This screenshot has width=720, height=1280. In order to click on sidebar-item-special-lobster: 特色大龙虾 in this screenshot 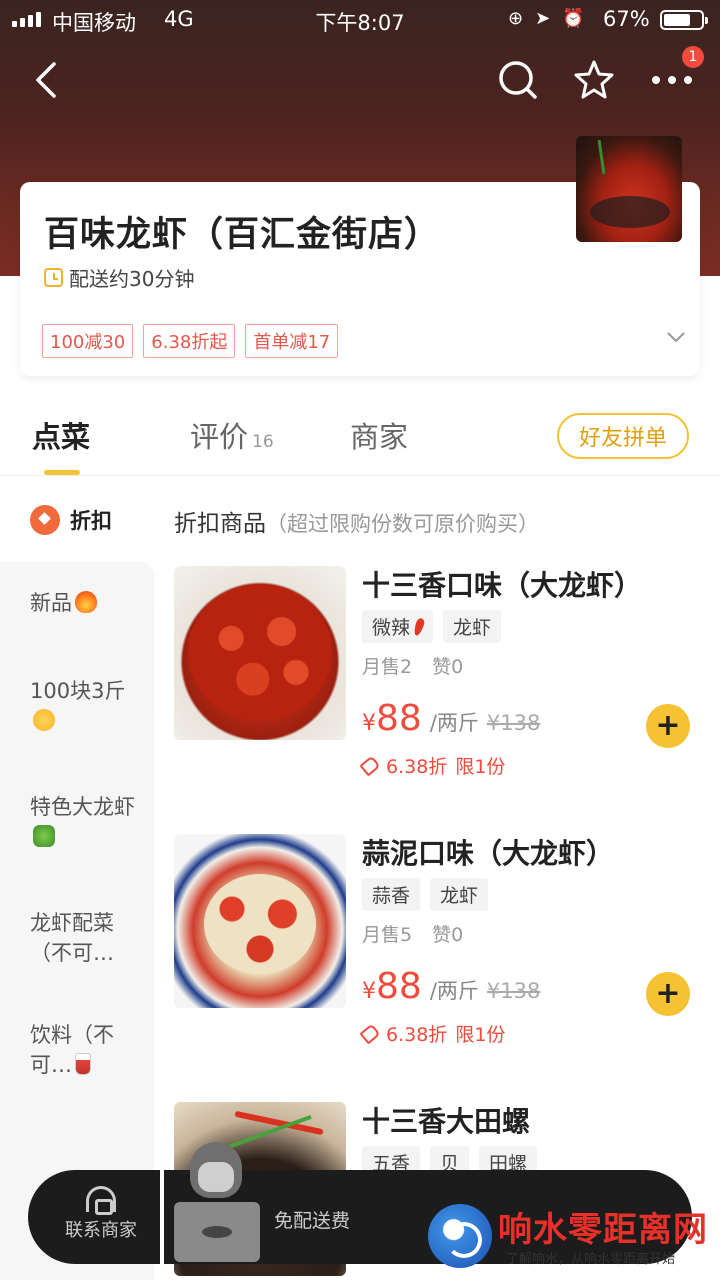, I will do `click(85, 822)`.